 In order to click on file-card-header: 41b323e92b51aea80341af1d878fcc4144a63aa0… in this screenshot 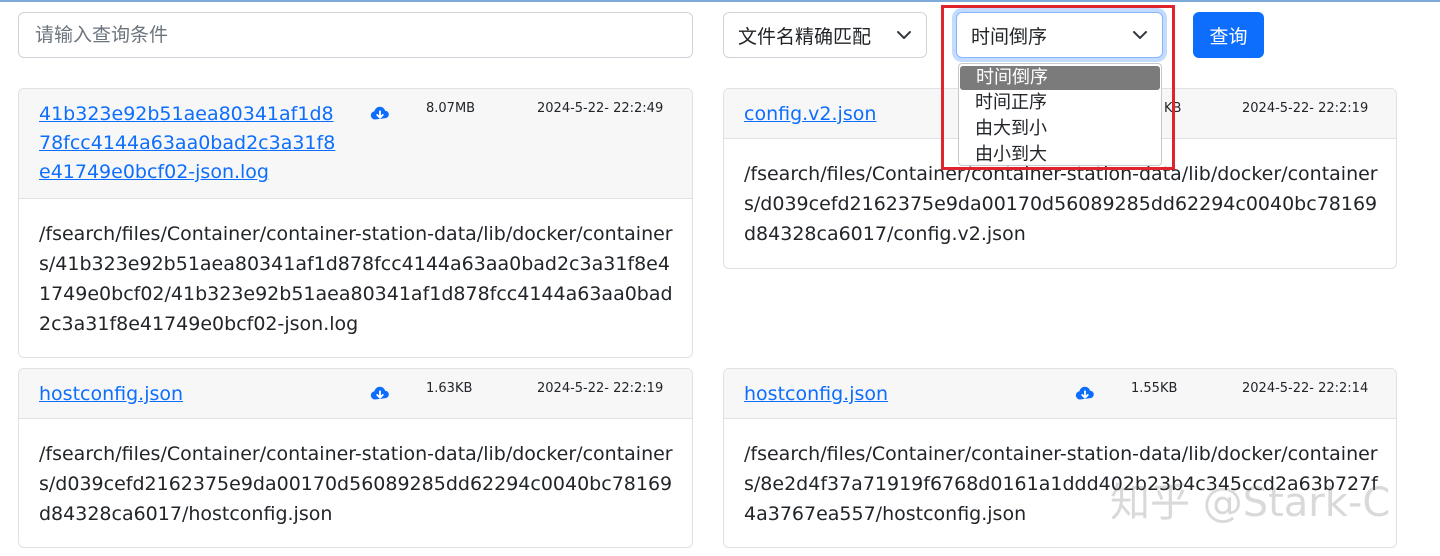, I will do `click(355, 144)`.